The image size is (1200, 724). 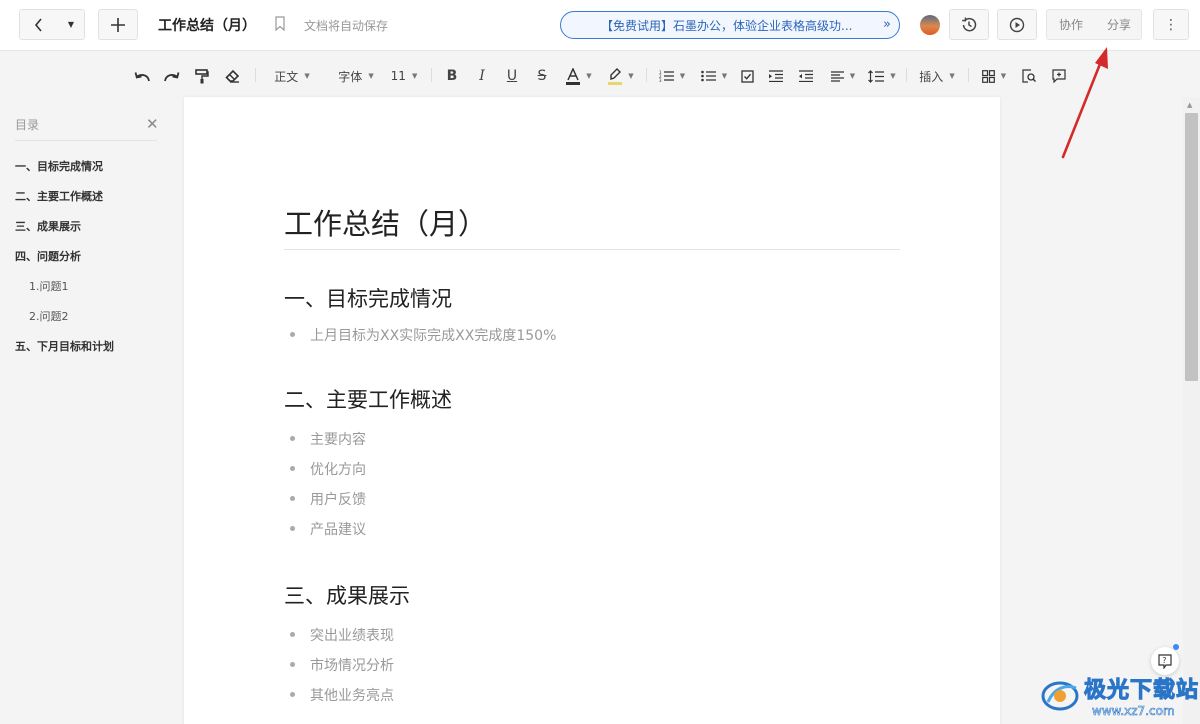 I want to click on document-heading: 工作总结（月）, so click(x=385, y=222).